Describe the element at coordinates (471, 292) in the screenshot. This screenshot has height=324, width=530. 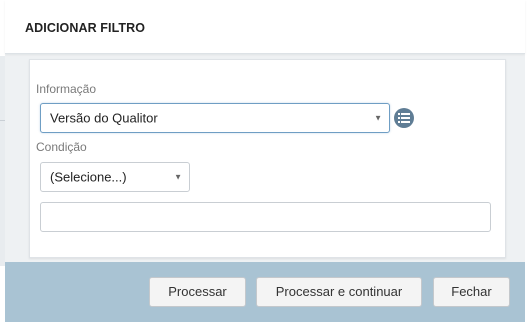
I see `fechar-button: Fechar` at that location.